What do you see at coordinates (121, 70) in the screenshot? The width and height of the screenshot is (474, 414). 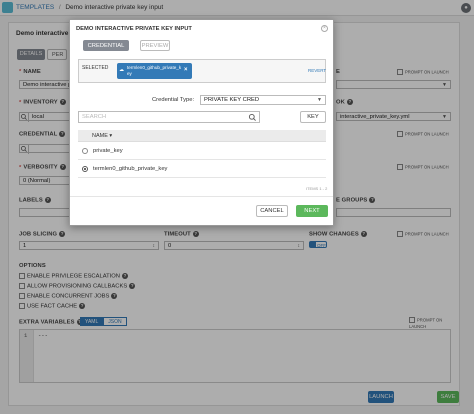 I see `cloud-icon: ☁` at bounding box center [121, 70].